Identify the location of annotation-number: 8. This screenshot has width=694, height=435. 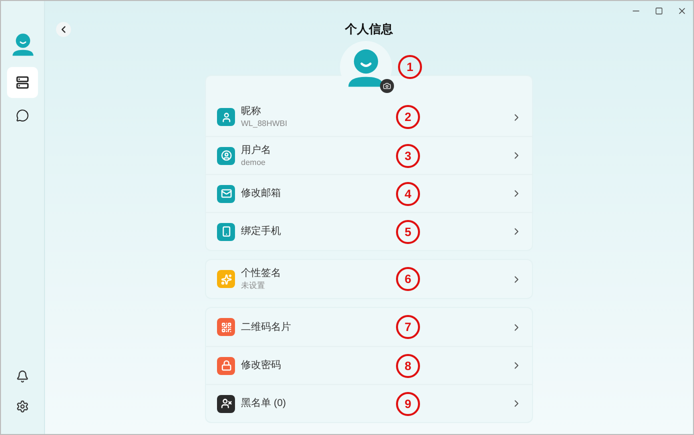
(408, 366).